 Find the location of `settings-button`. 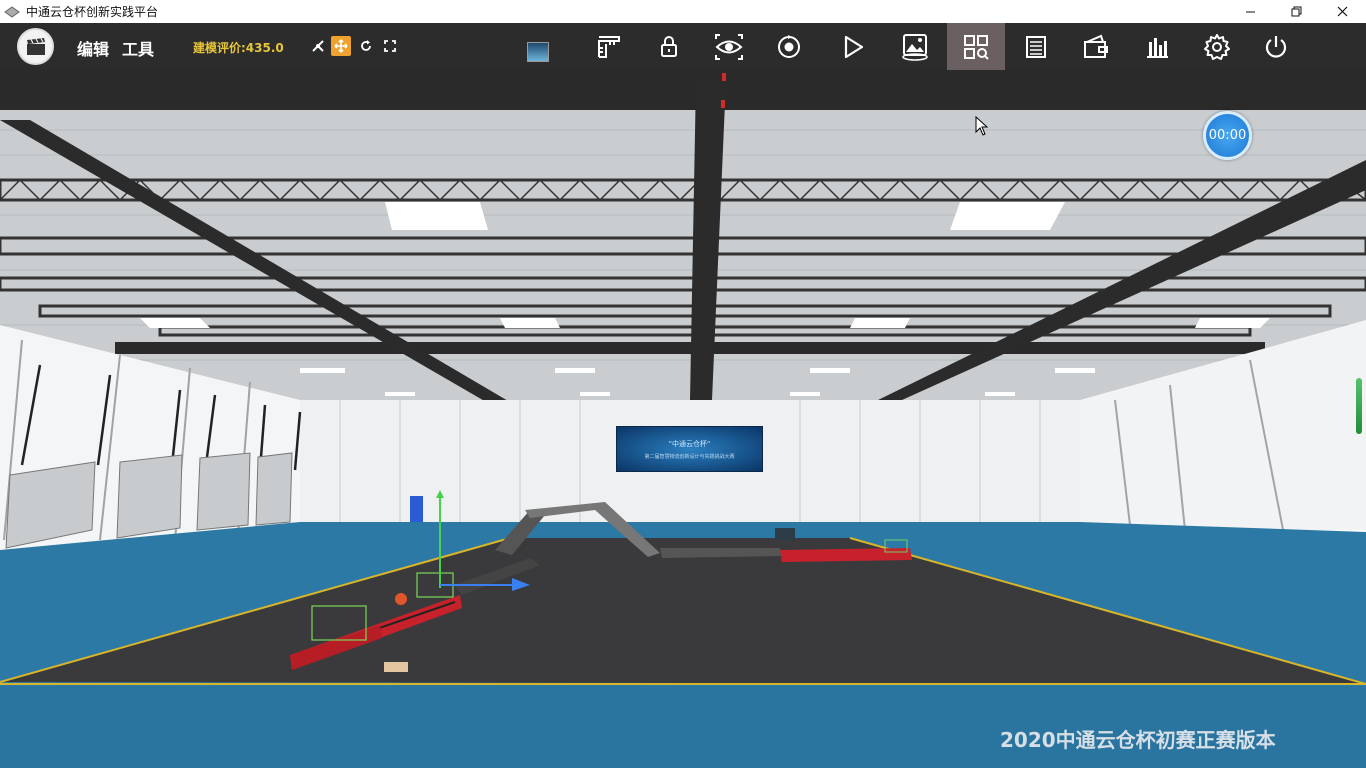

settings-button is located at coordinates (1217, 46).